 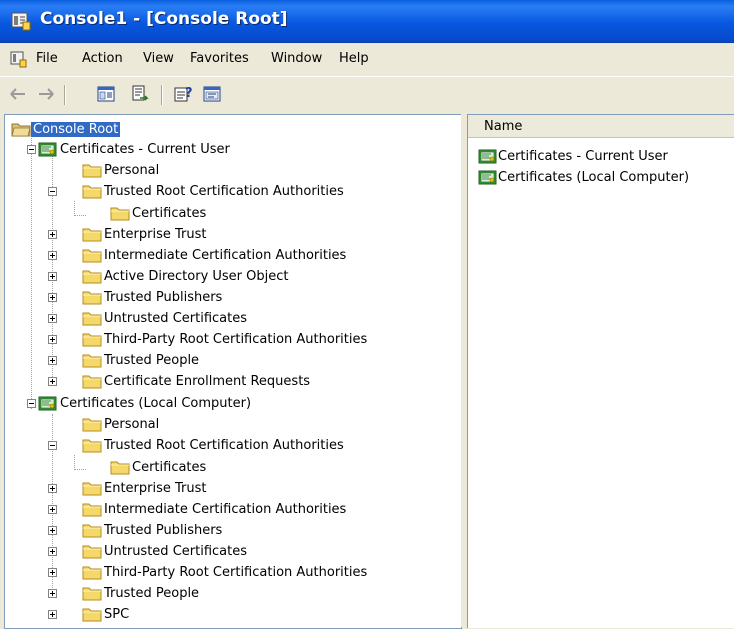 I want to click on show-hide-tree-button, so click(x=106, y=94).